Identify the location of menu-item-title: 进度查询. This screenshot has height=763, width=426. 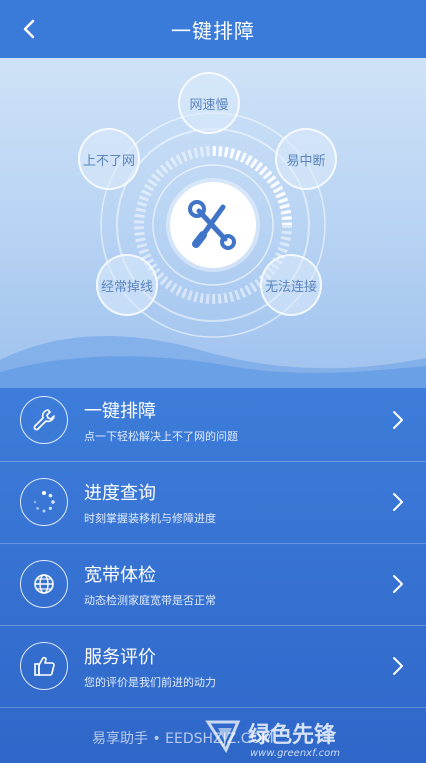
(120, 493).